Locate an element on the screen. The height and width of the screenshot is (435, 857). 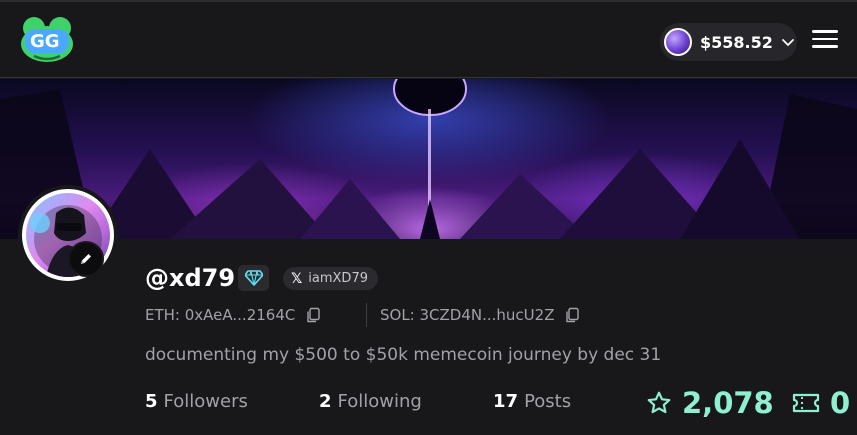
followers-link: 5 Followers is located at coordinates (196, 401).